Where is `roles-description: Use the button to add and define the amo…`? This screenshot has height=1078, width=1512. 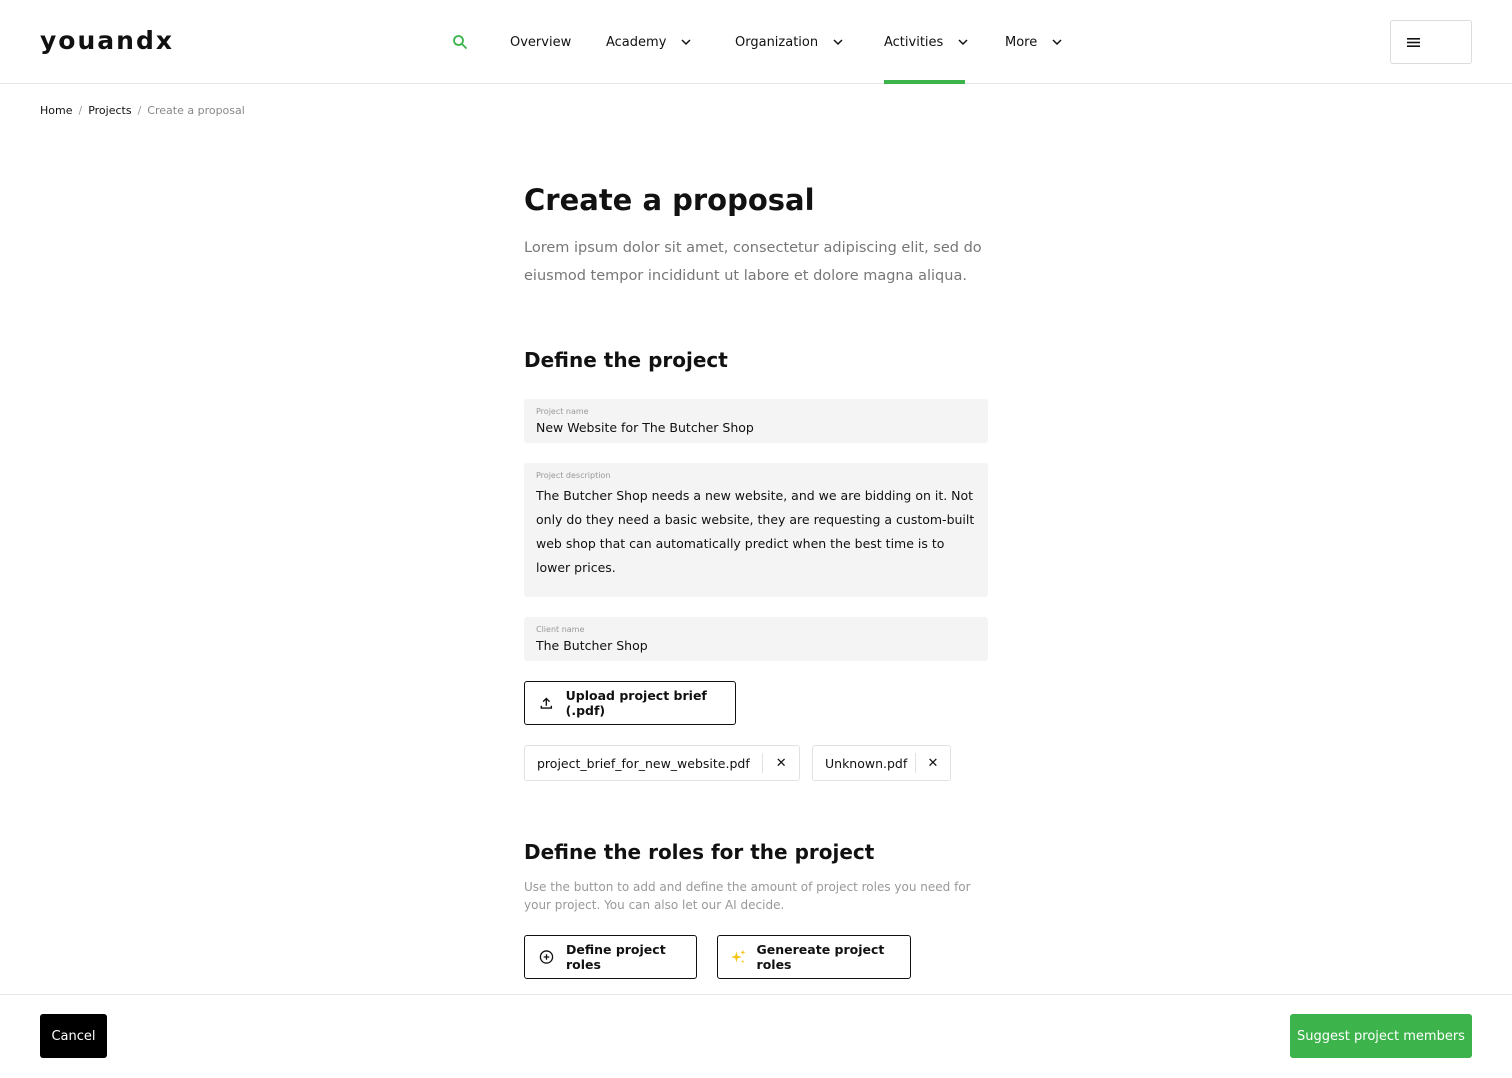
roles-description: Use the button to add and define the amo… is located at coordinates (747, 896).